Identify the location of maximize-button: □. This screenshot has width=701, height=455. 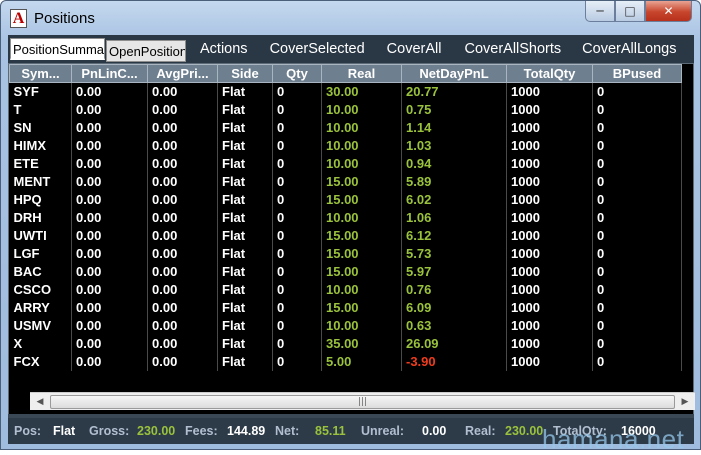
(630, 11).